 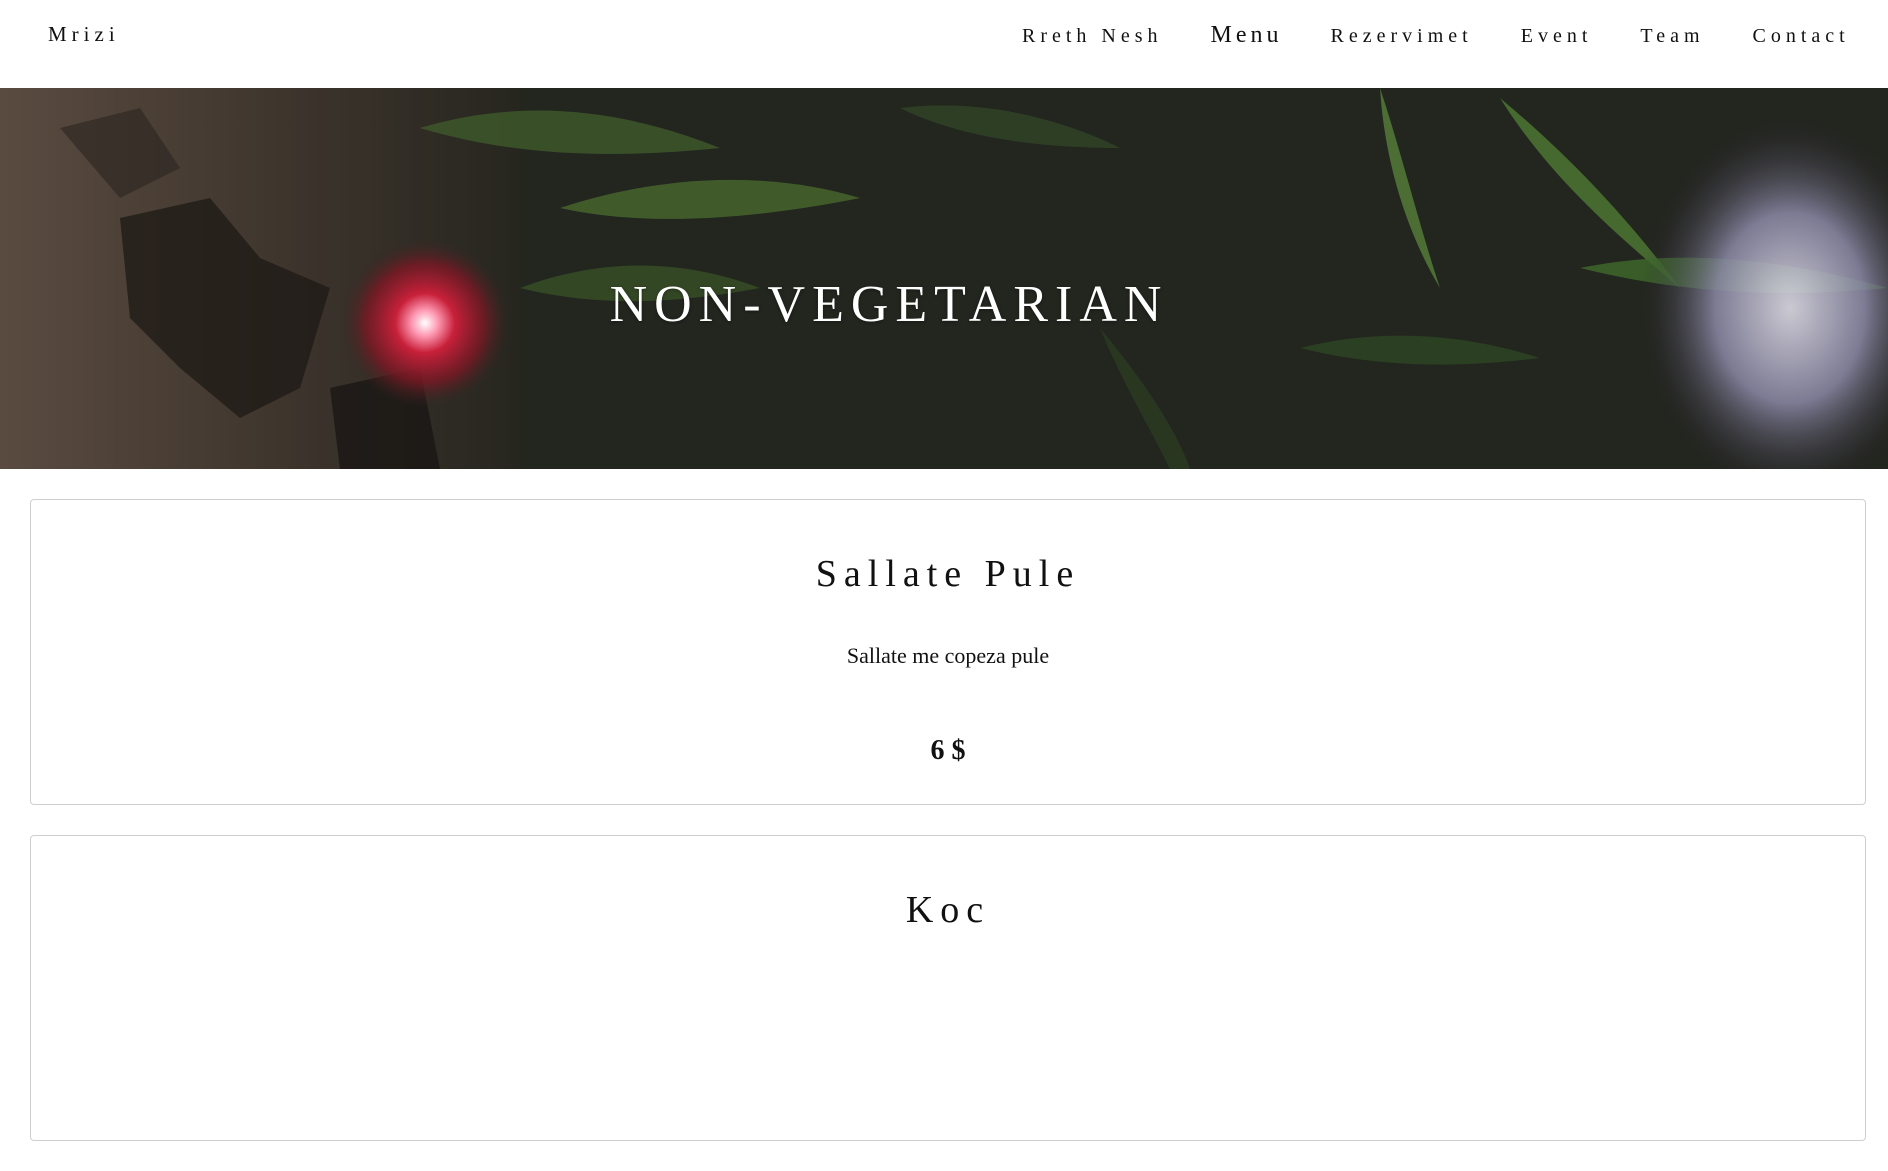 I want to click on nav-link-rezervimet: Rezervimet, so click(x=1402, y=36).